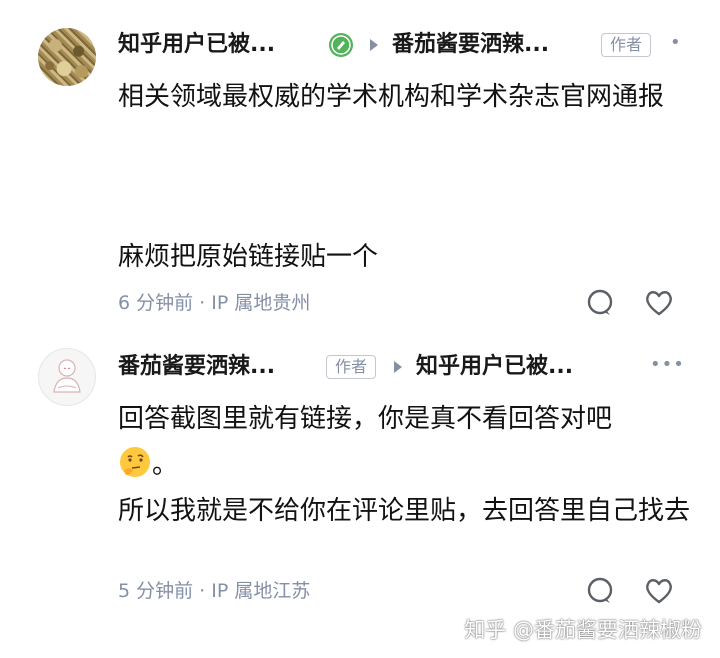  Describe the element at coordinates (214, 591) in the screenshot. I see `comment-meta: 5 分钟前 · IP 属地江苏` at that location.